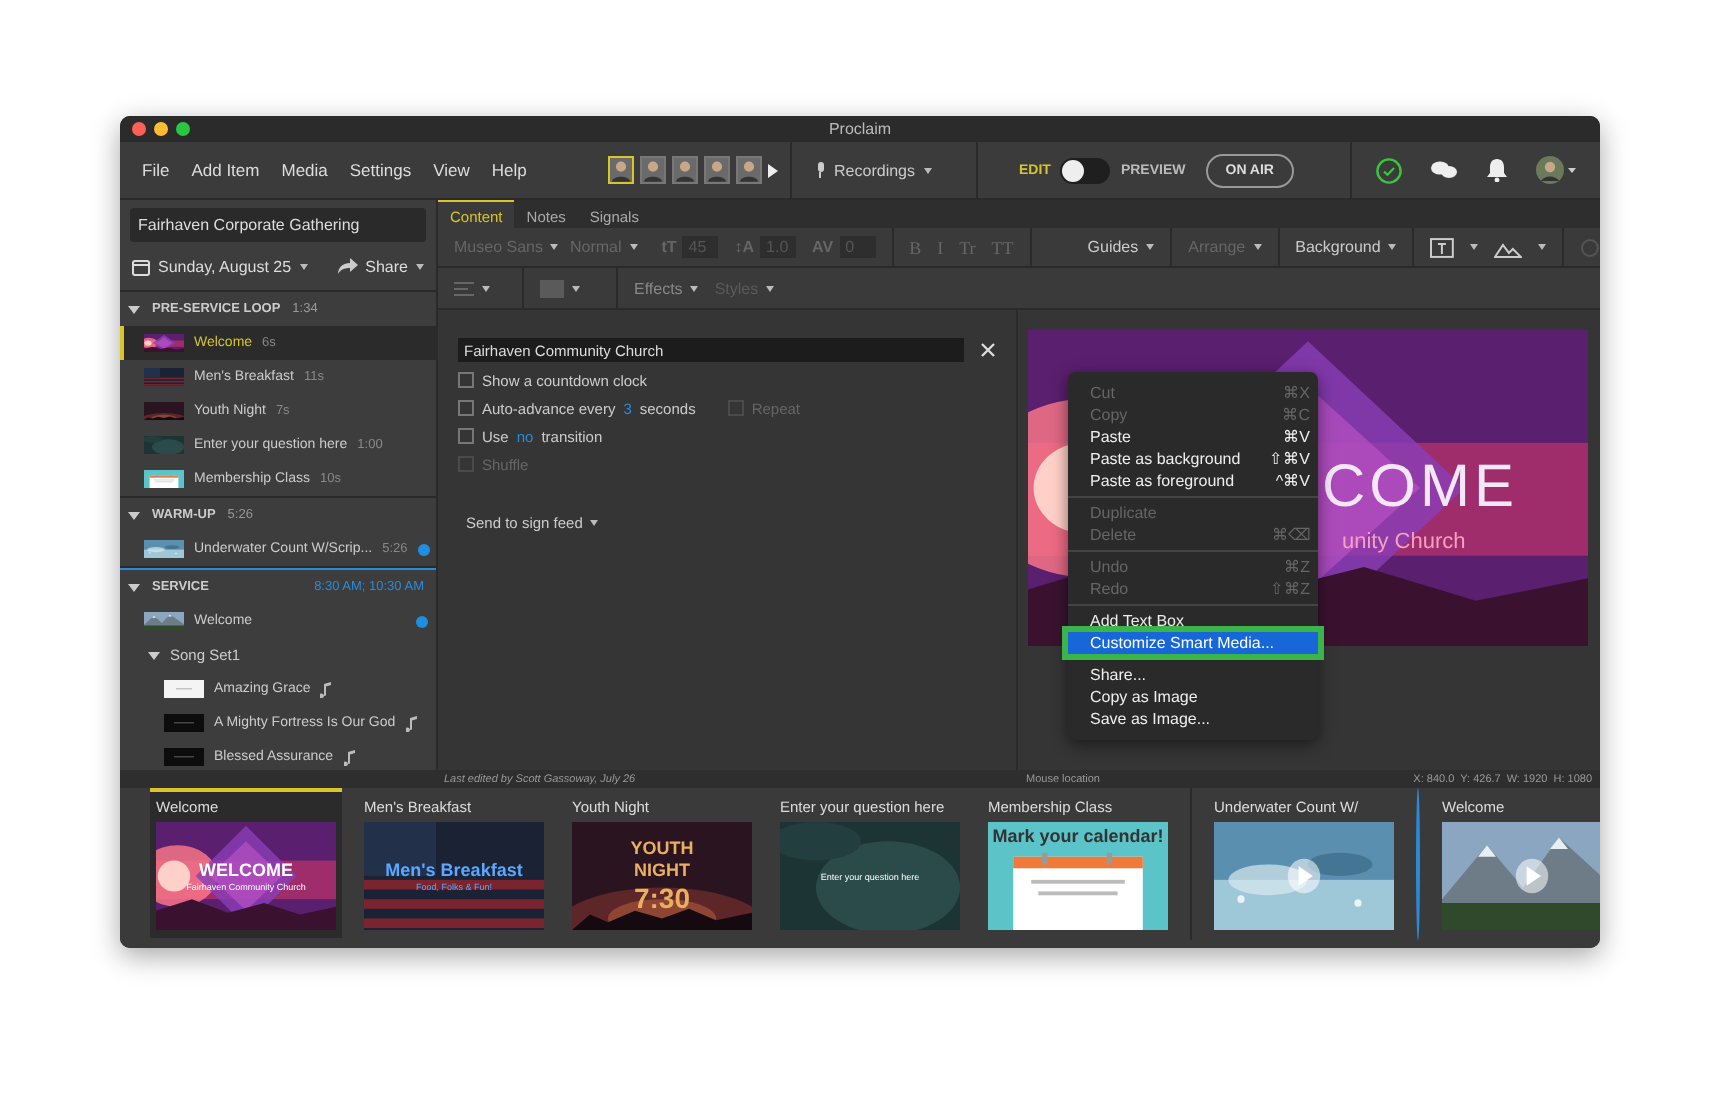 This screenshot has width=1720, height=1100. What do you see at coordinates (225, 170) in the screenshot?
I see `menu-item: Add Item` at bounding box center [225, 170].